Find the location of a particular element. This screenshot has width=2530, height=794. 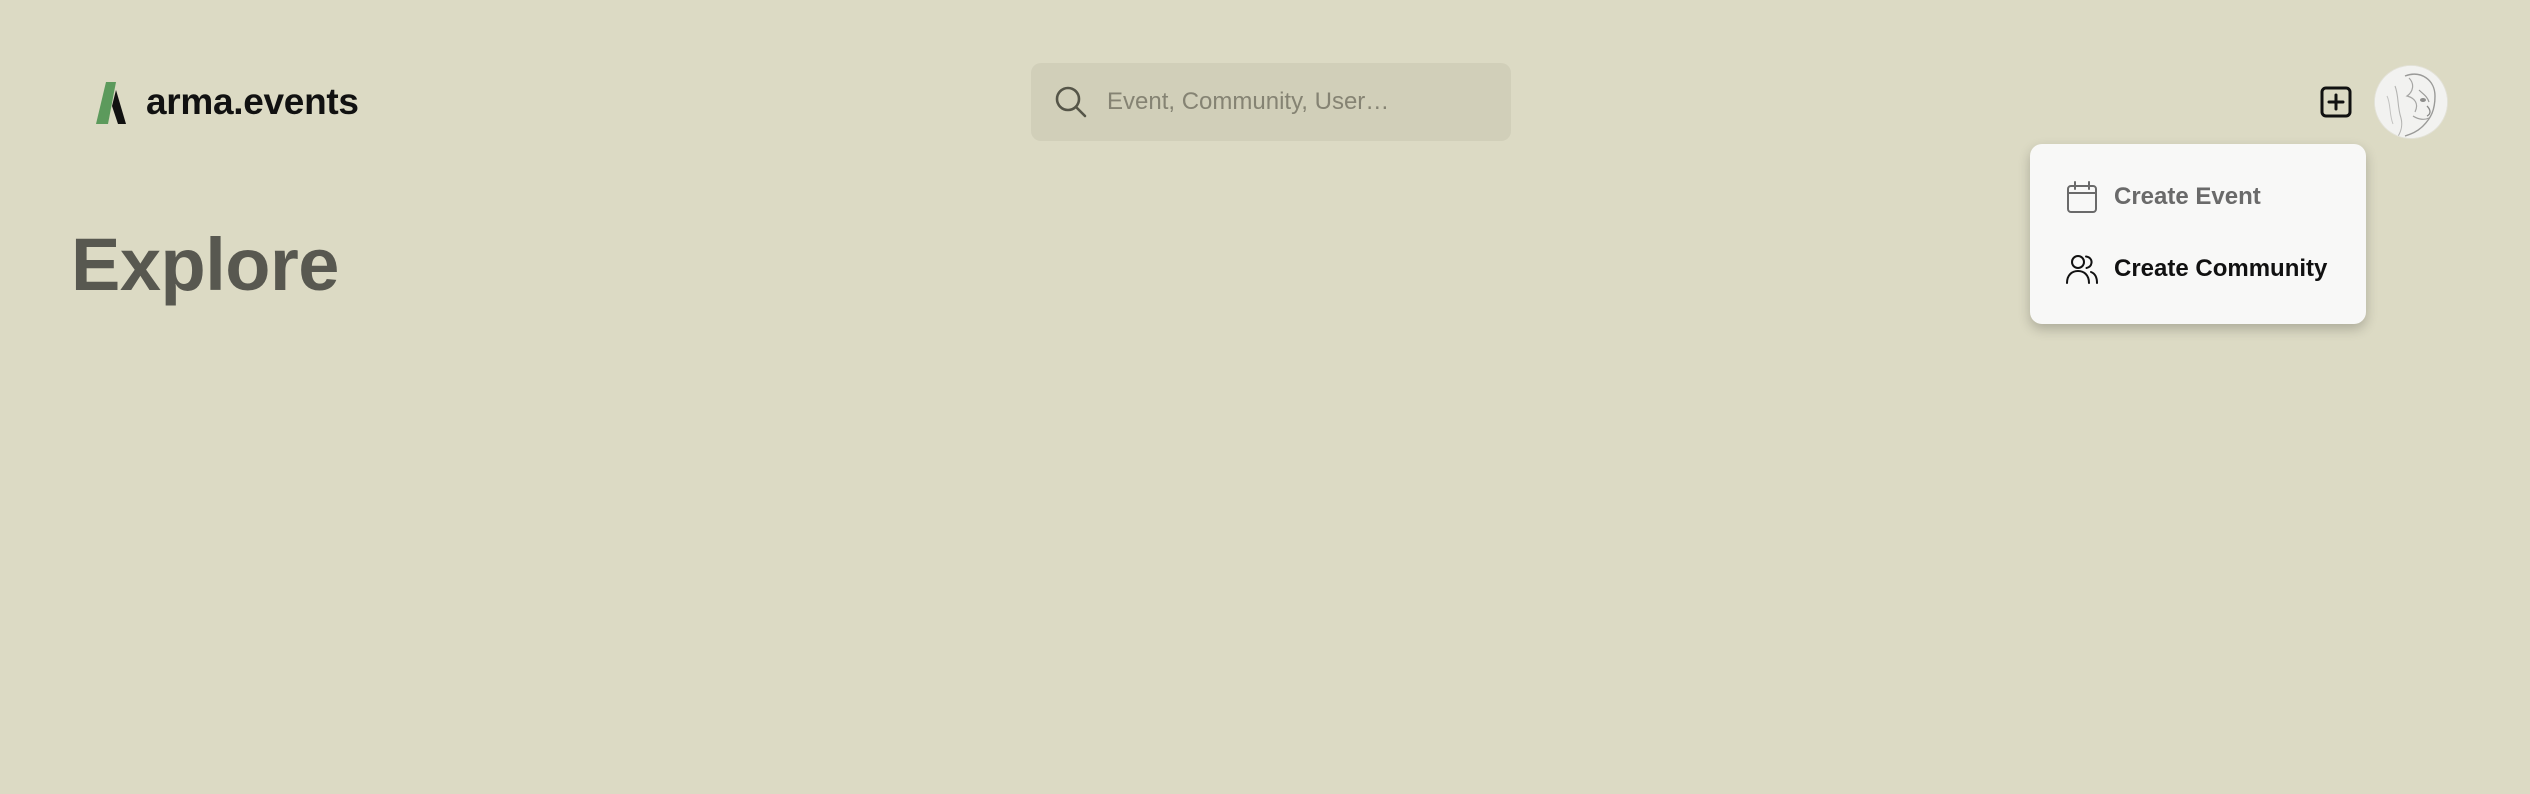

menu-item-create-event: Create Event is located at coordinates (2162, 197).